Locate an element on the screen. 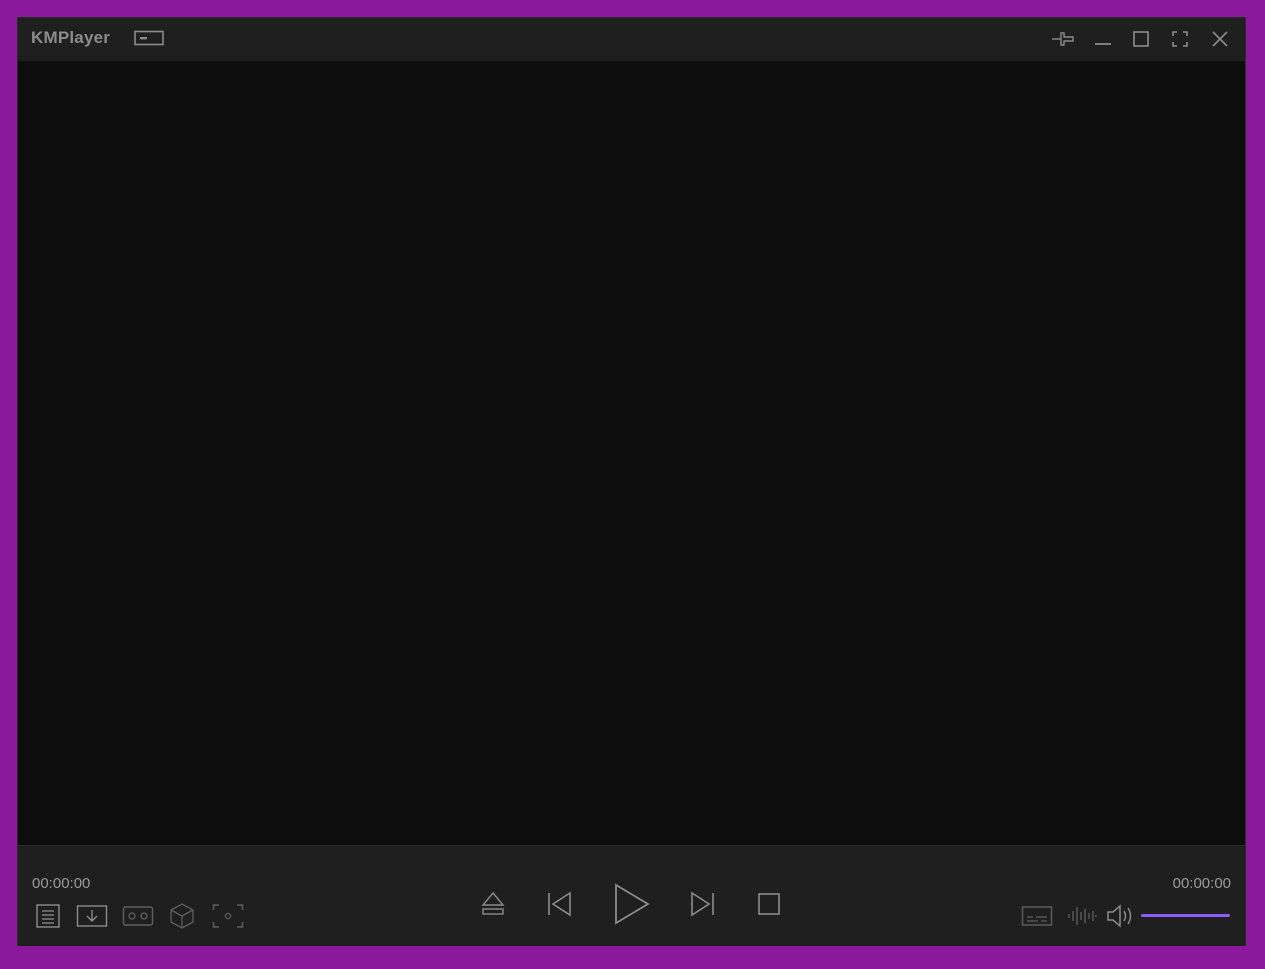 This screenshot has height=969, width=1265. fullscreen-icon is located at coordinates (1180, 39).